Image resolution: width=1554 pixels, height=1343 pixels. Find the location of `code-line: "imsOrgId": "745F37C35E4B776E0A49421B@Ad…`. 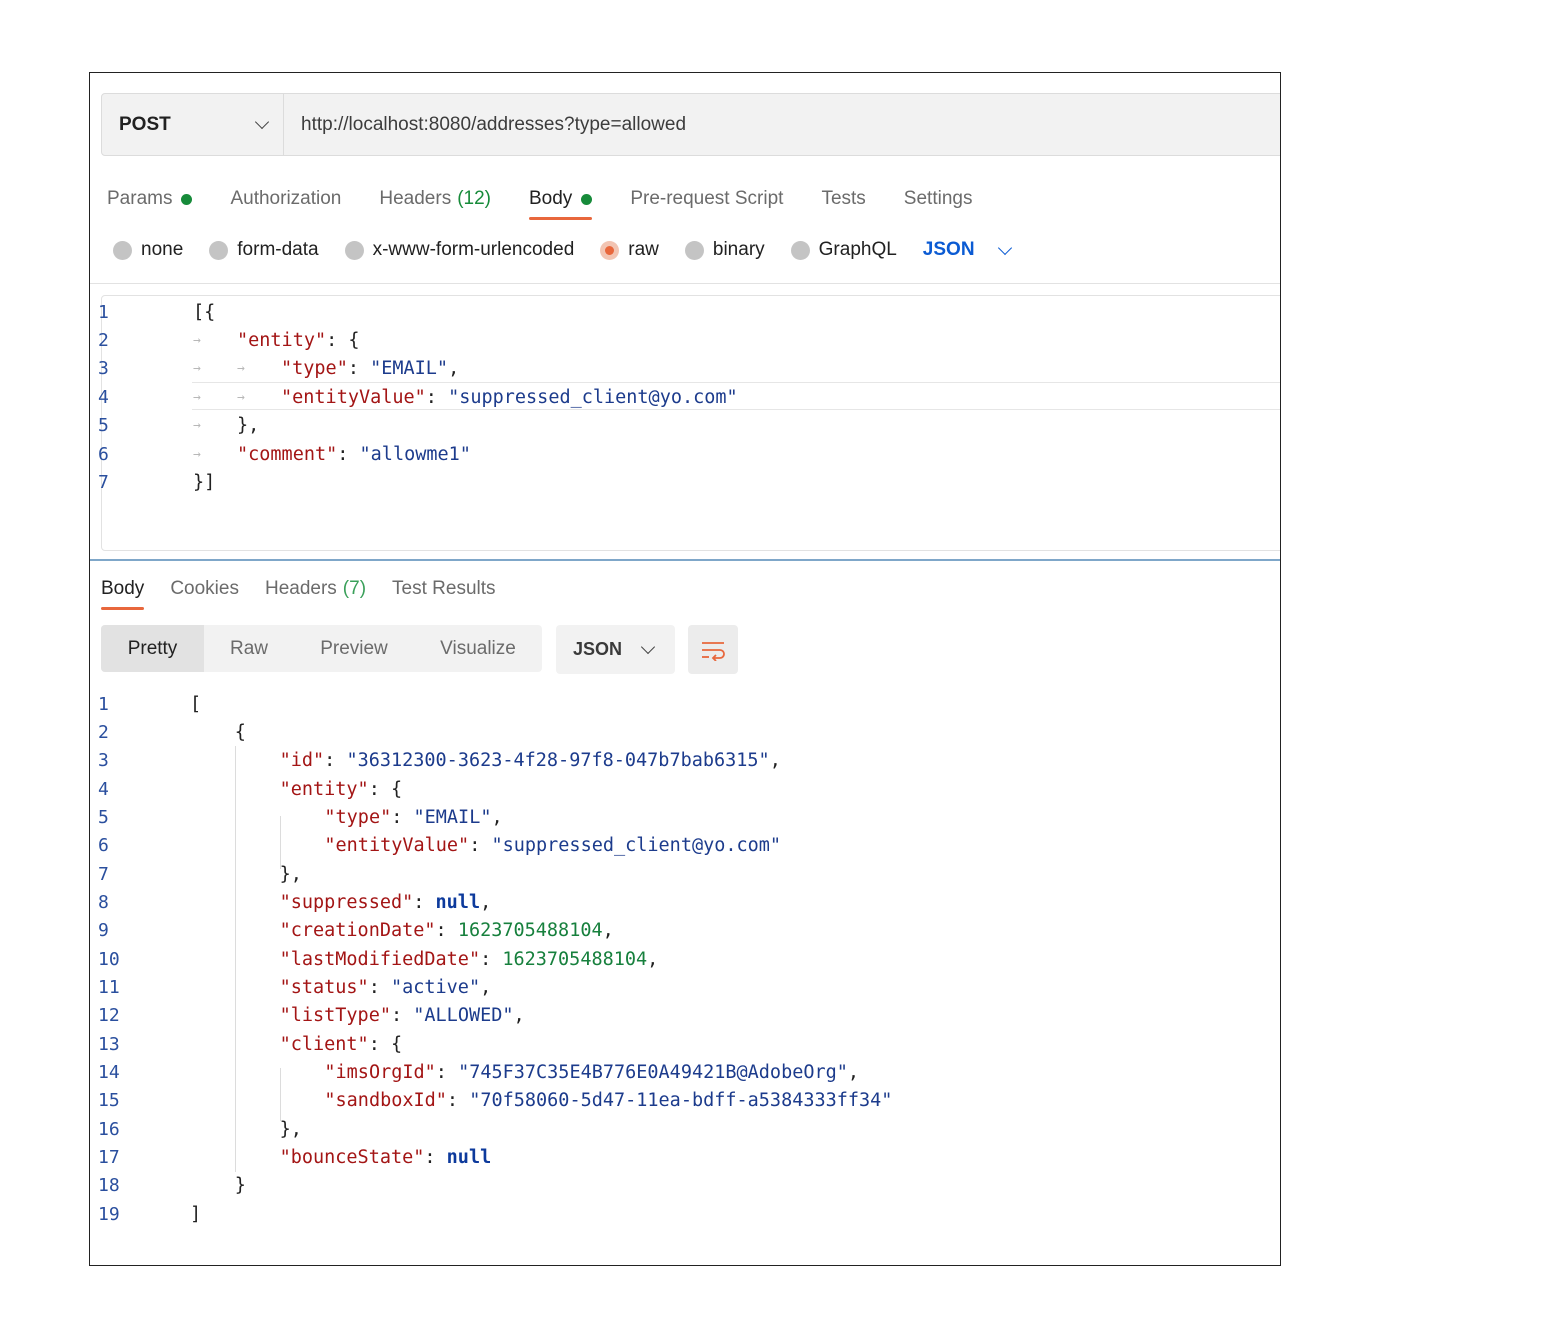

code-line: "imsOrgId": "745F37C35E4B776E0A49421B@Ad… is located at coordinates (591, 1073).